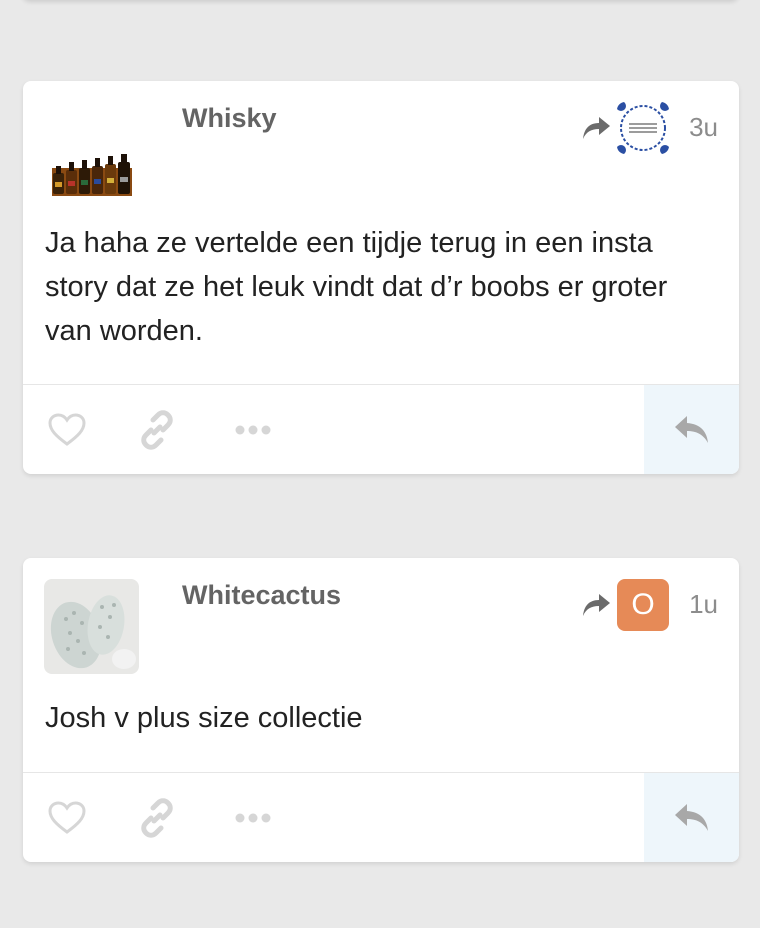 The image size is (760, 928). Describe the element at coordinates (261, 595) in the screenshot. I see `username: Whitecactus` at that location.